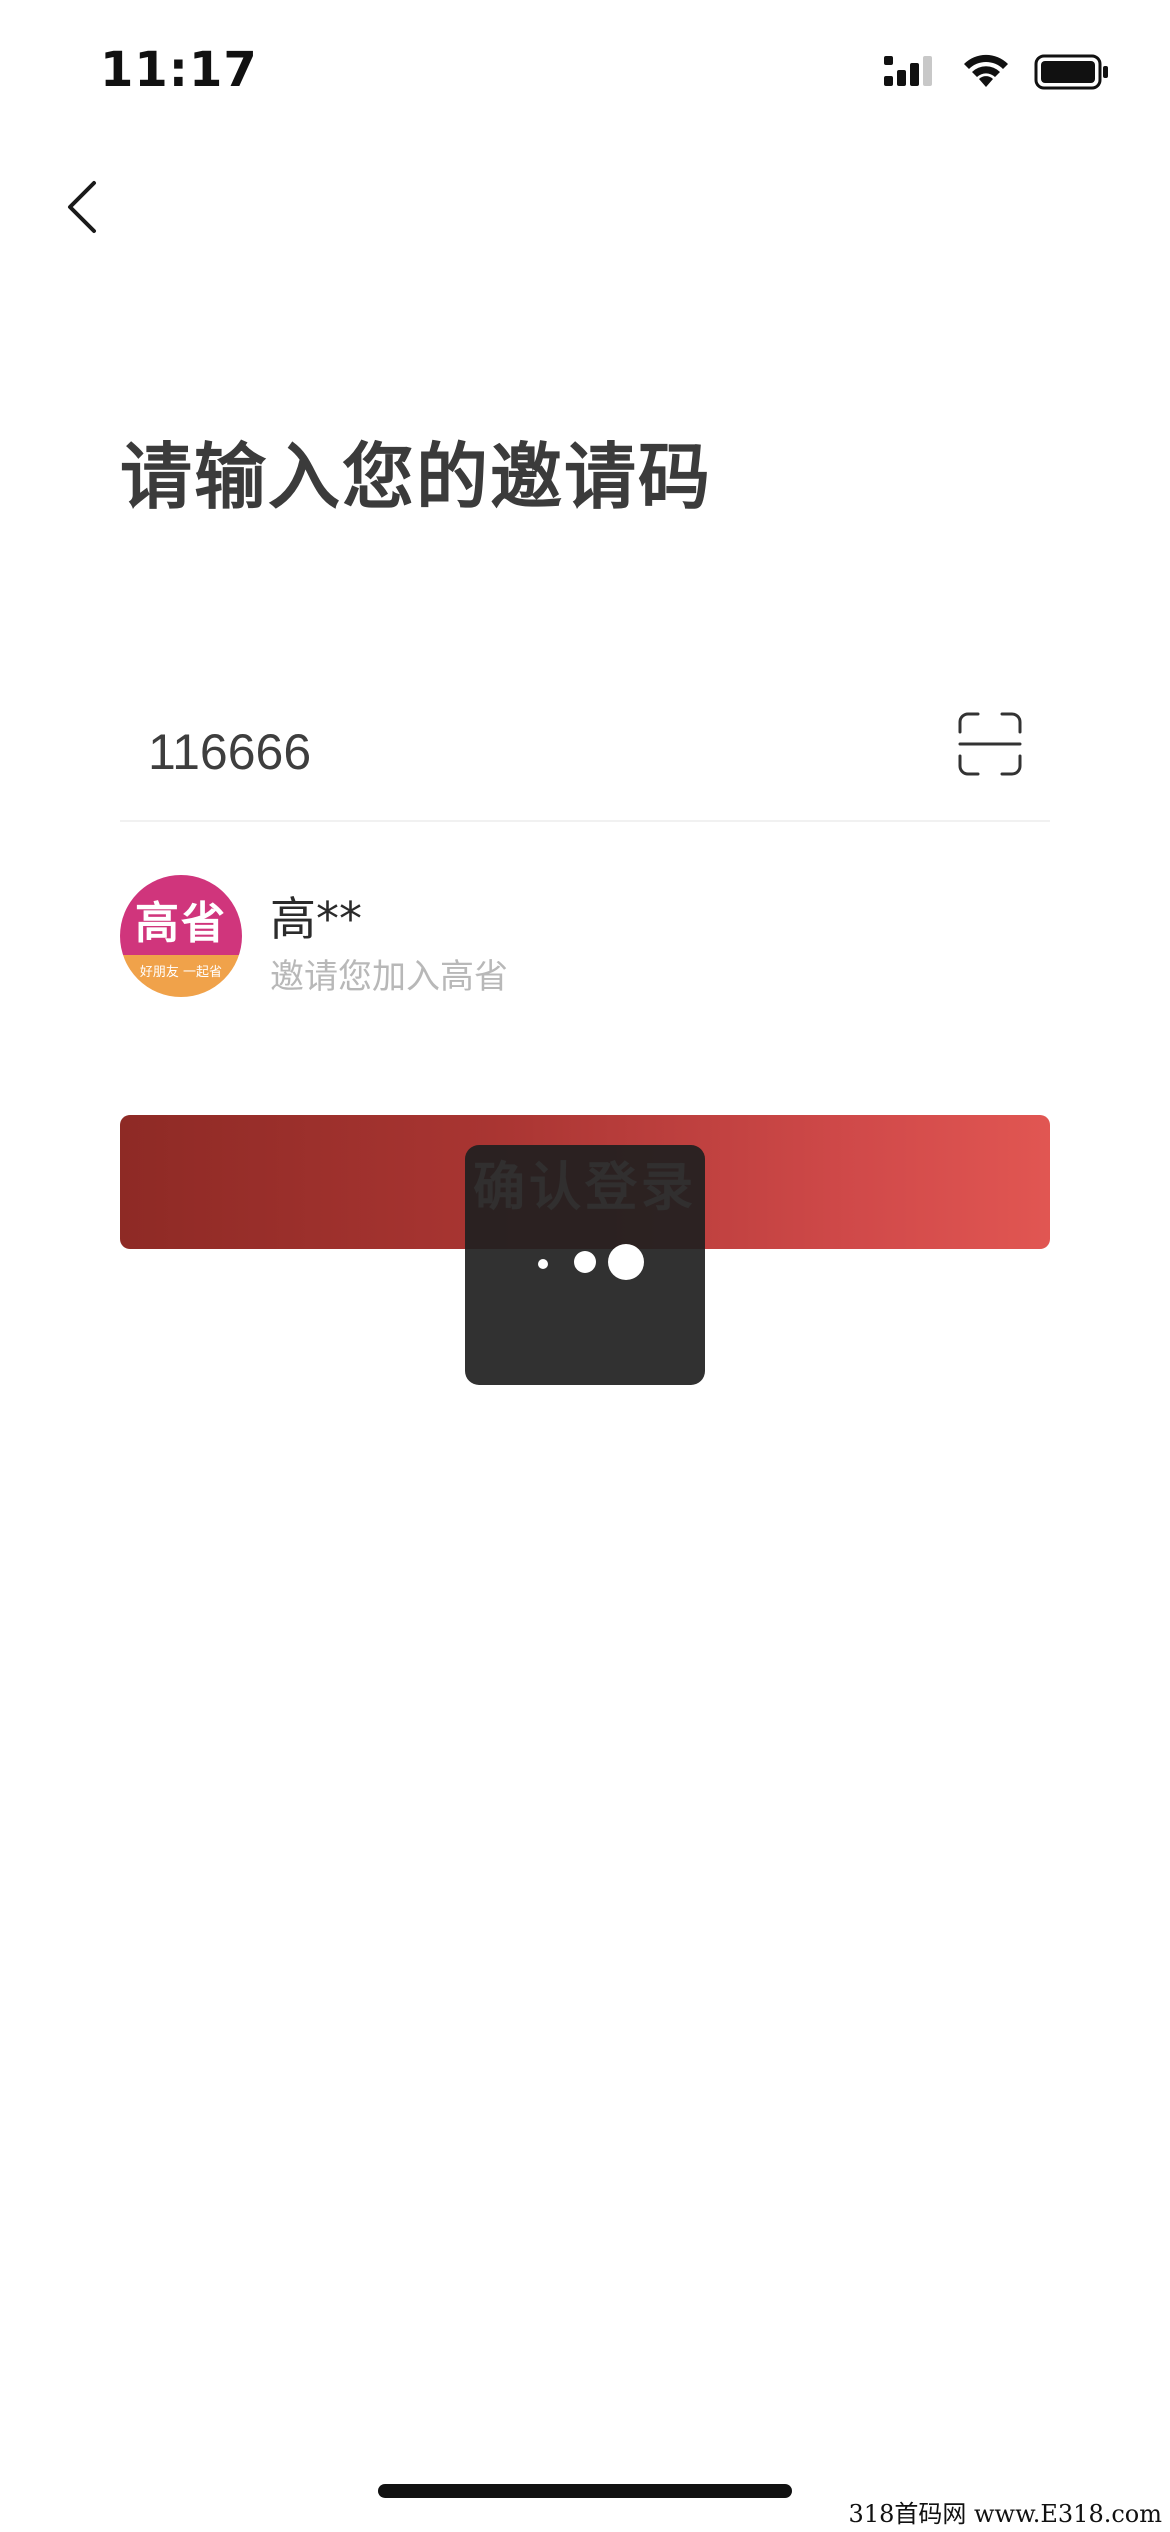 This screenshot has height=2532, width=1170. Describe the element at coordinates (908, 71) in the screenshot. I see `cellular-signal-icon` at that location.